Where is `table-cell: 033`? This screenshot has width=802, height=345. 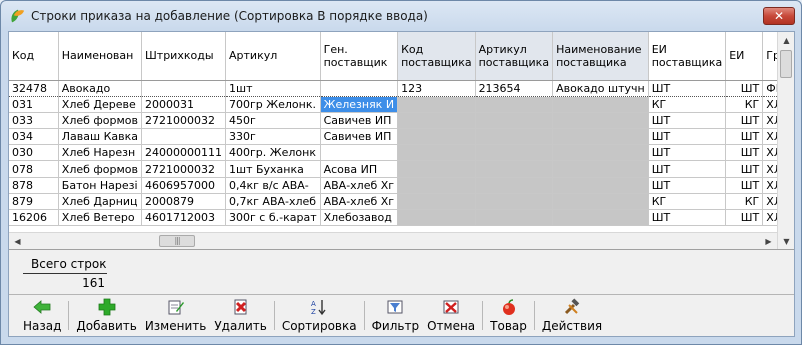
table-cell: 033 is located at coordinates (34, 121).